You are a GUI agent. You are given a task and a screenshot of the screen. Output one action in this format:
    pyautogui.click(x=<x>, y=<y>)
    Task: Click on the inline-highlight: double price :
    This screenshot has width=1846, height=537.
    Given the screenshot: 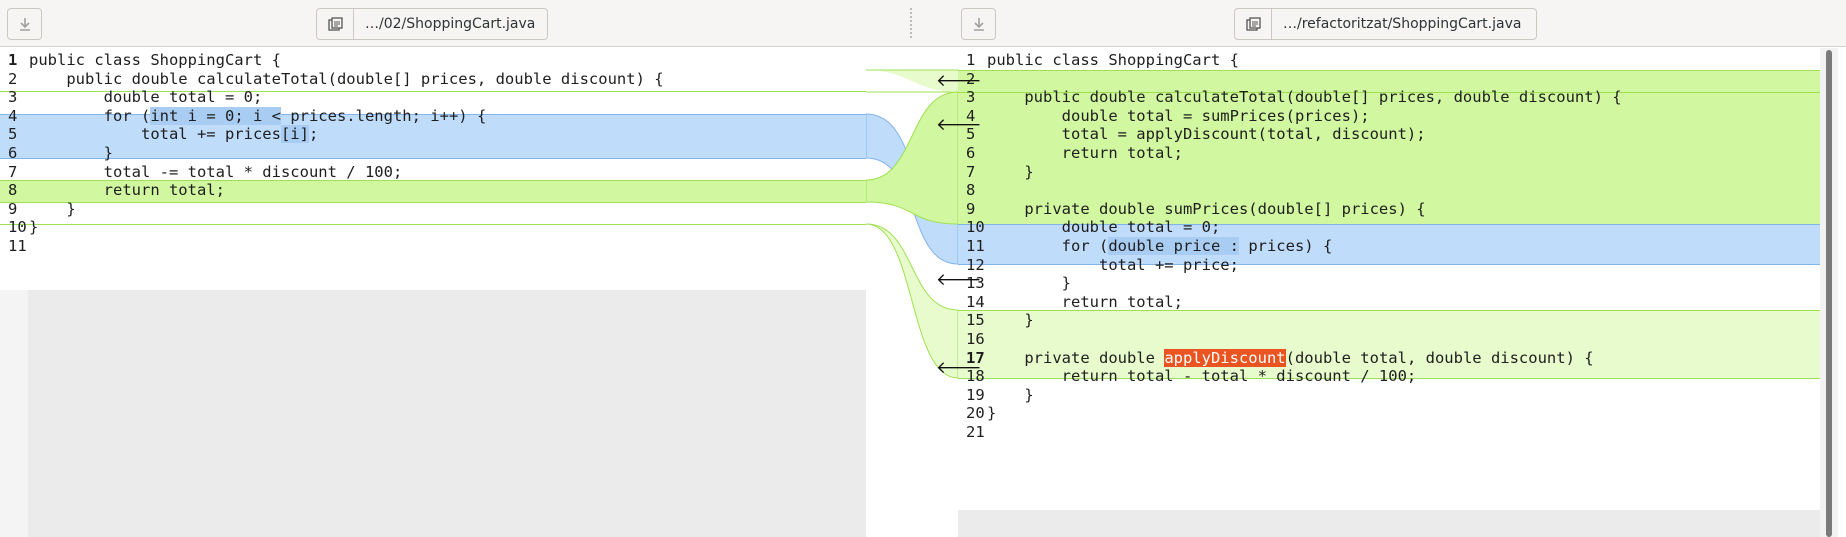 What is the action you would take?
    pyautogui.click(x=1173, y=246)
    